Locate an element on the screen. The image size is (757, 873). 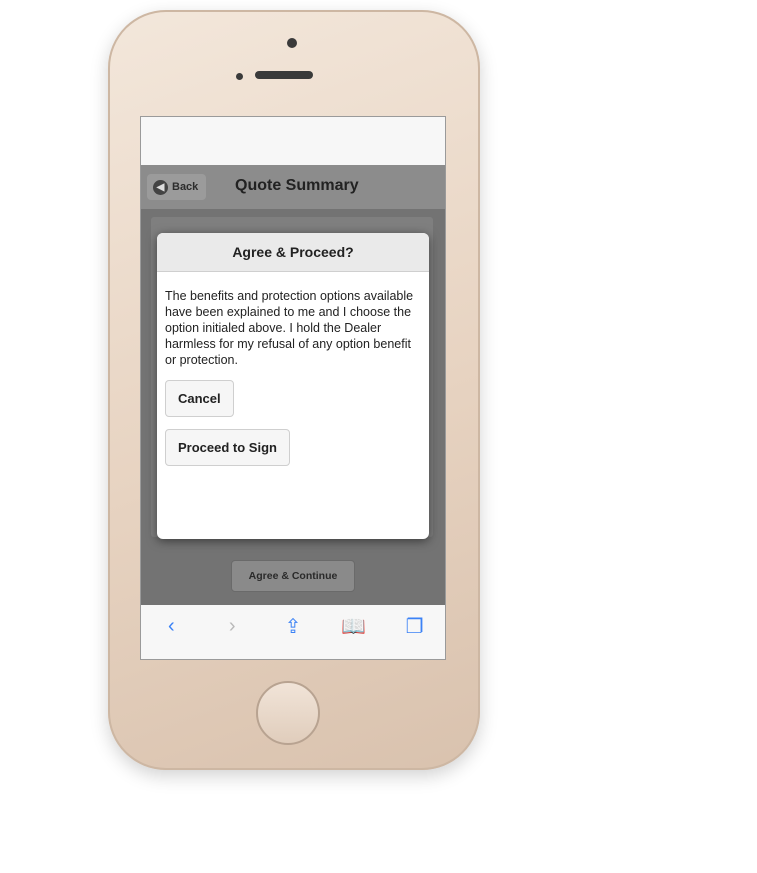
front-camera is located at coordinates (292, 43).